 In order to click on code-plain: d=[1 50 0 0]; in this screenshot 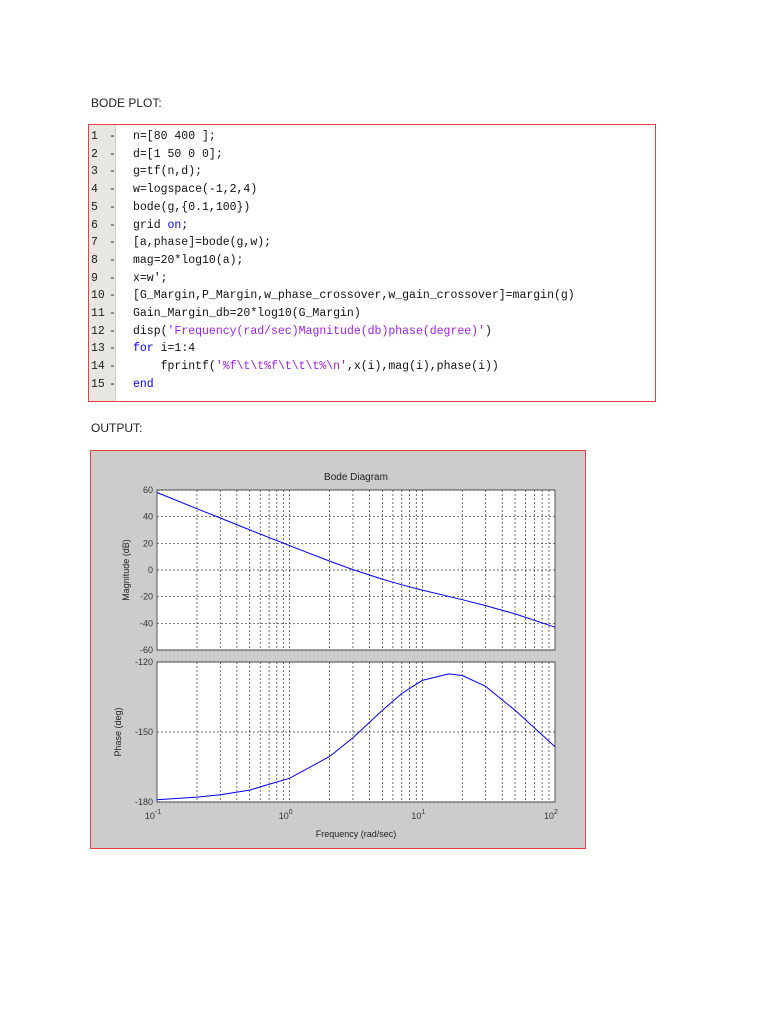, I will do `click(178, 154)`.